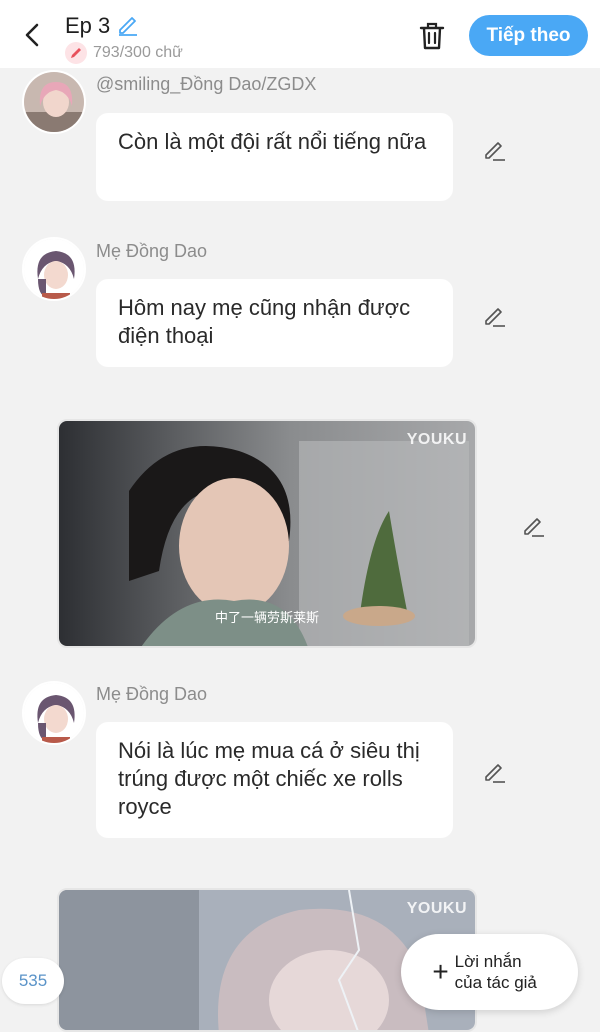 The height and width of the screenshot is (1032, 600). What do you see at coordinates (266, 618) in the screenshot?
I see `video-subtitle: 中了一辆劳斯莱斯` at bounding box center [266, 618].